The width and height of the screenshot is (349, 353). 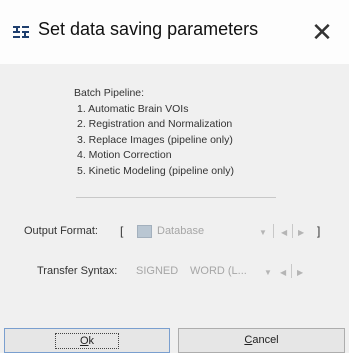 I want to click on output-format-select: Database, so click(x=180, y=231).